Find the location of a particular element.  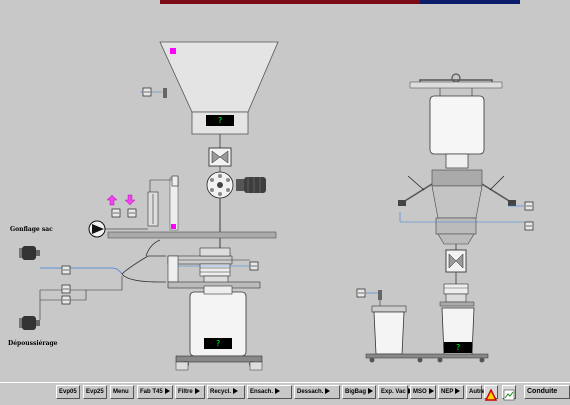

toolbar-button-label: Dessach. is located at coordinates (310, 392).